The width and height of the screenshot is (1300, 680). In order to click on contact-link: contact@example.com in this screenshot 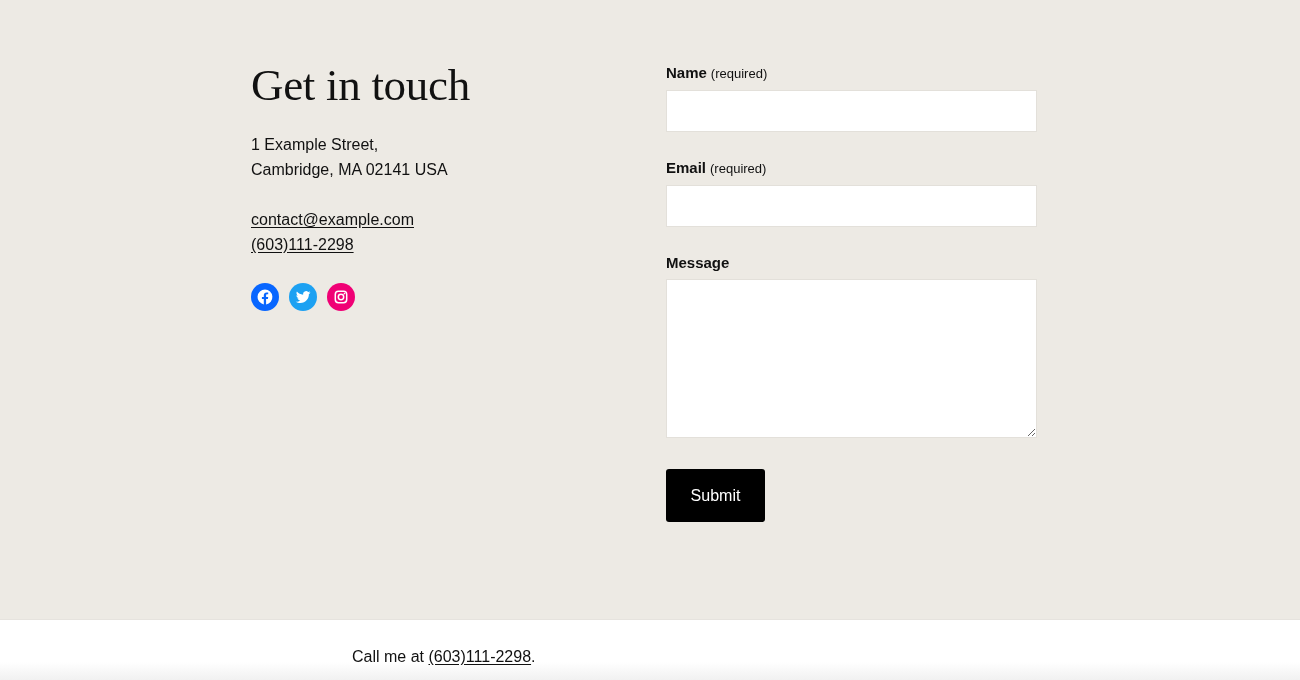, I will do `click(332, 219)`.